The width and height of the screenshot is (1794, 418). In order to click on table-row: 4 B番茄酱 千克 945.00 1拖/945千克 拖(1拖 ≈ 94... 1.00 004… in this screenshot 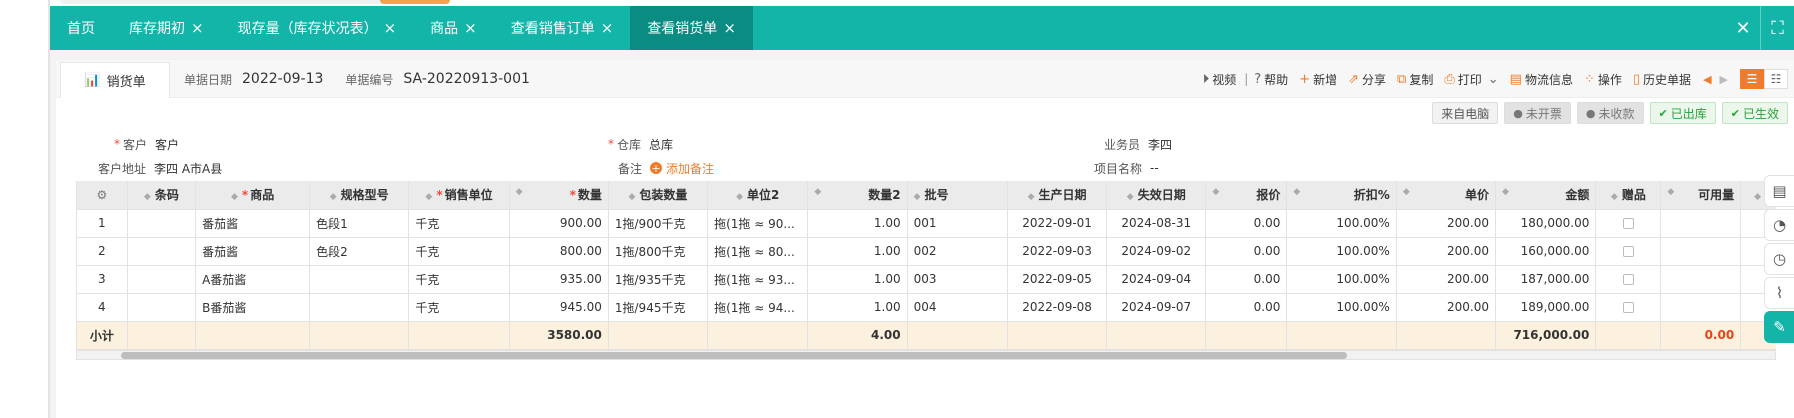, I will do `click(926, 307)`.